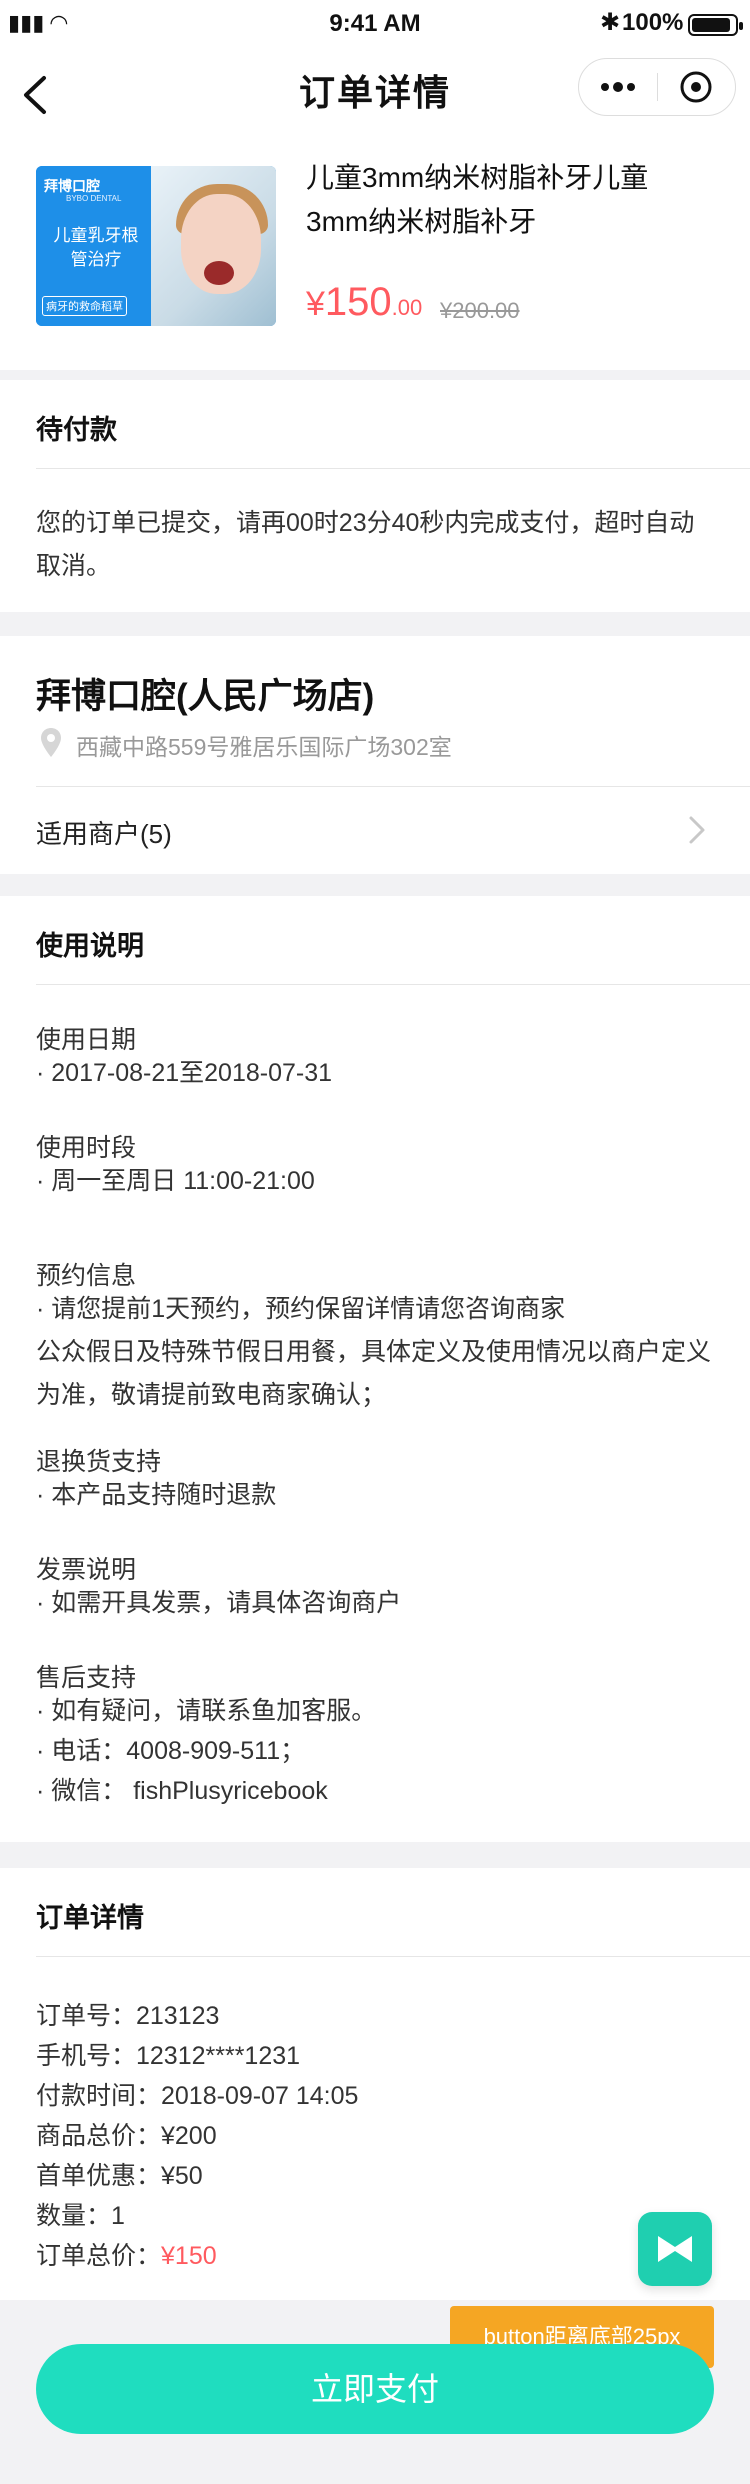  I want to click on order-total: 订单总价：¥150, so click(126, 2256).